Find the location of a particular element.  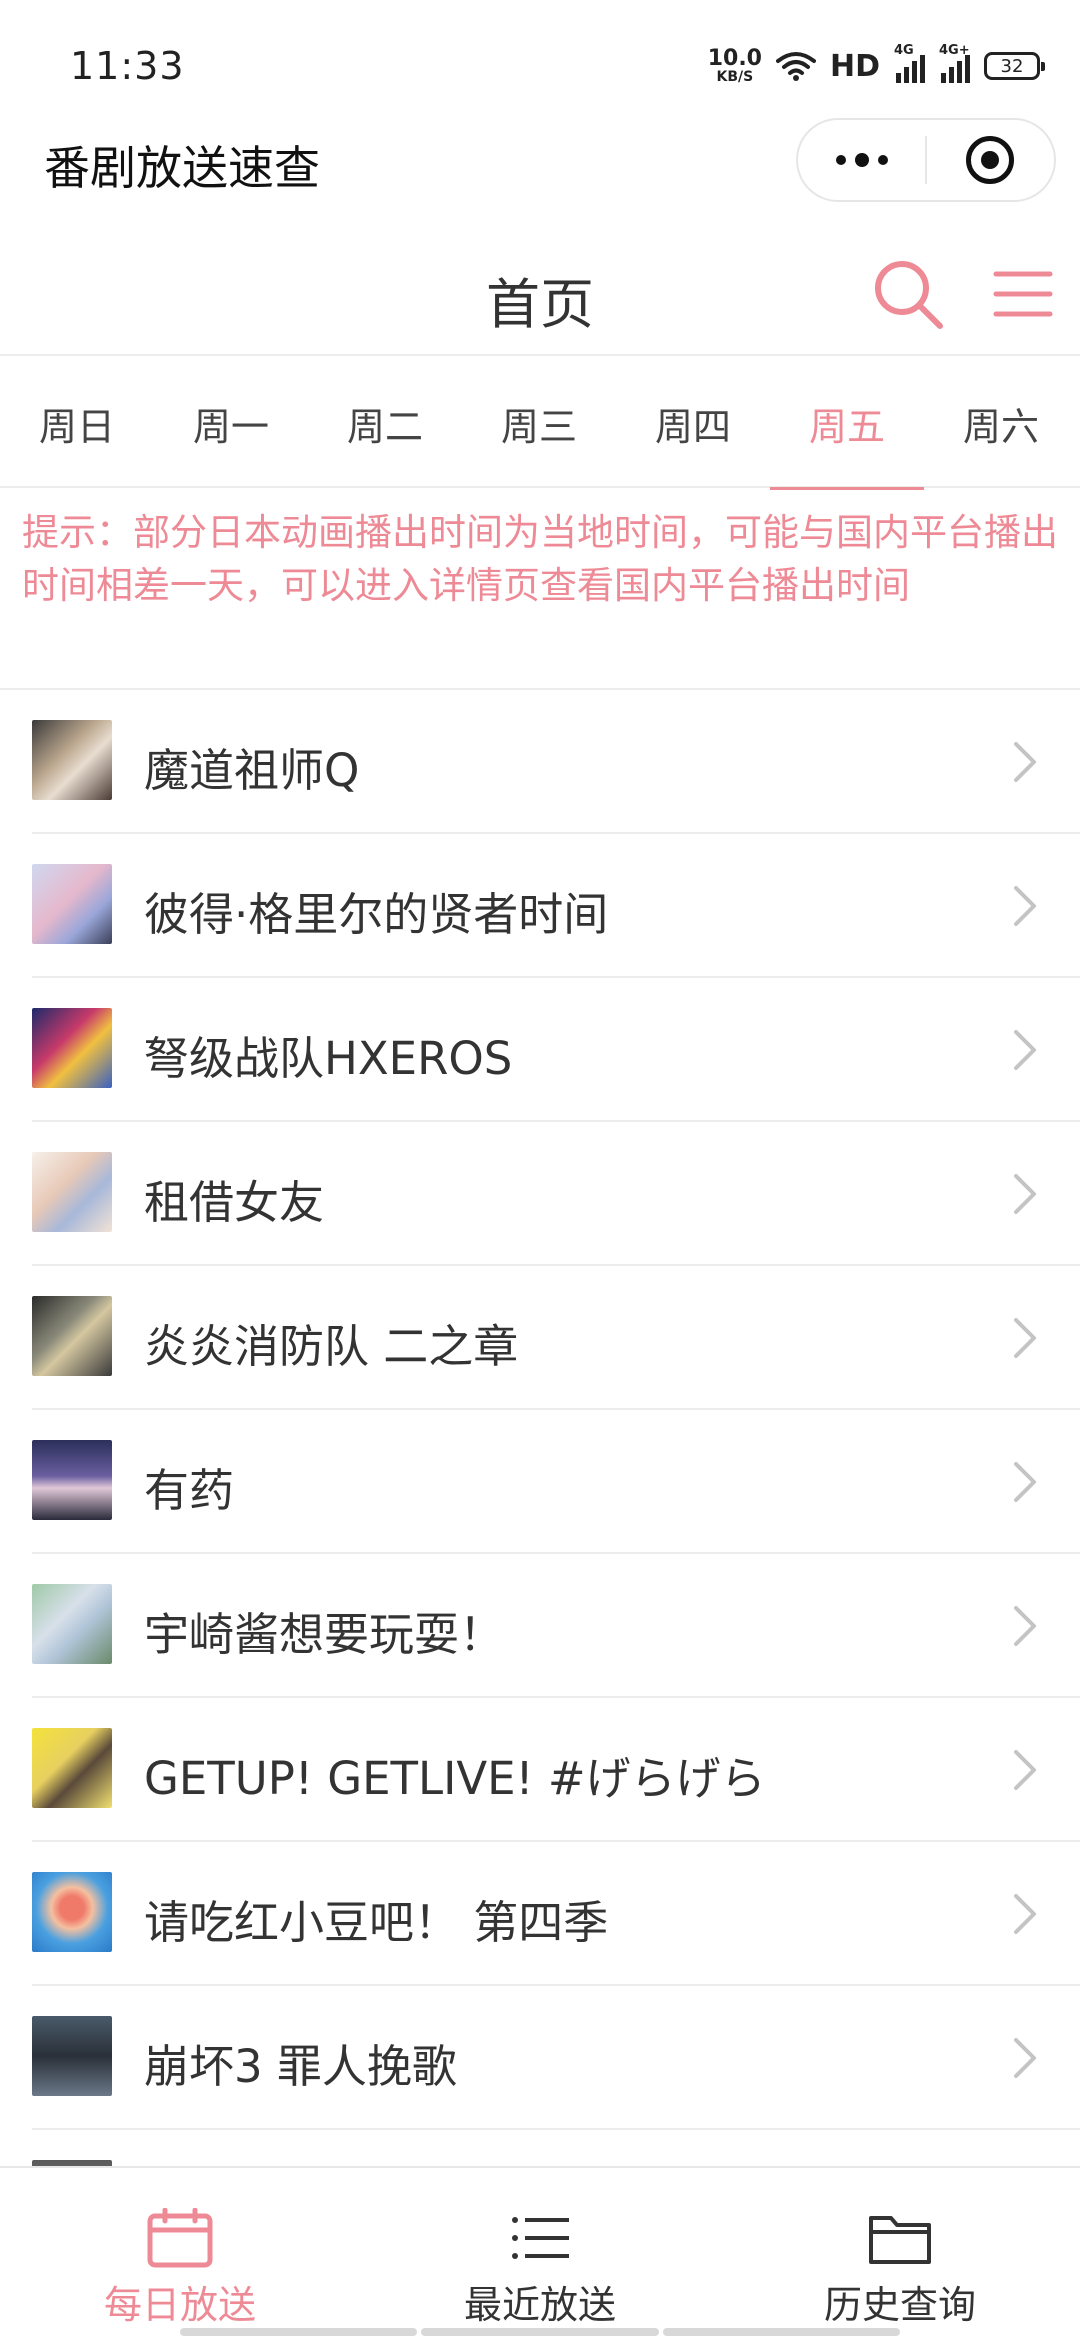

anime-title: 有药 is located at coordinates (189, 1490).